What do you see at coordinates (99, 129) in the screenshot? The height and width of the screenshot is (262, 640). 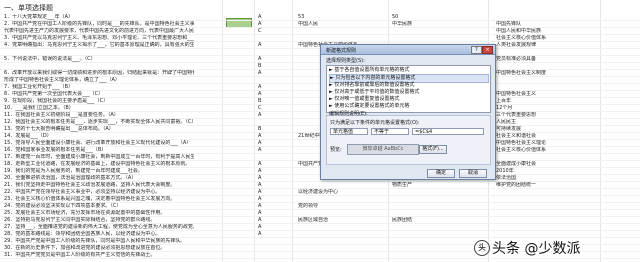 I see `question-cell: 13．党的十七大报告明确提出___总体布局。（A）` at bounding box center [99, 129].